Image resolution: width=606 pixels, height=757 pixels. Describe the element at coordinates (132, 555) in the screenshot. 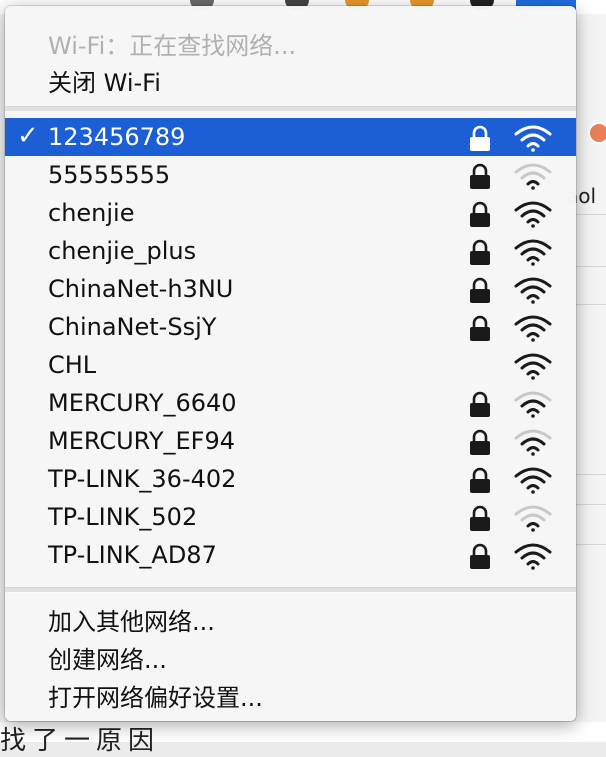

I see `network-name: TP-LINK_AD87` at that location.